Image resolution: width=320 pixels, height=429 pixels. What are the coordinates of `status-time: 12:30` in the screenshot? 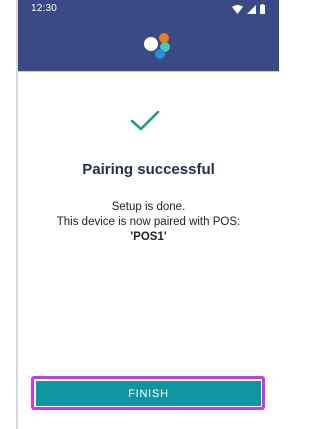 It's located at (44, 8).